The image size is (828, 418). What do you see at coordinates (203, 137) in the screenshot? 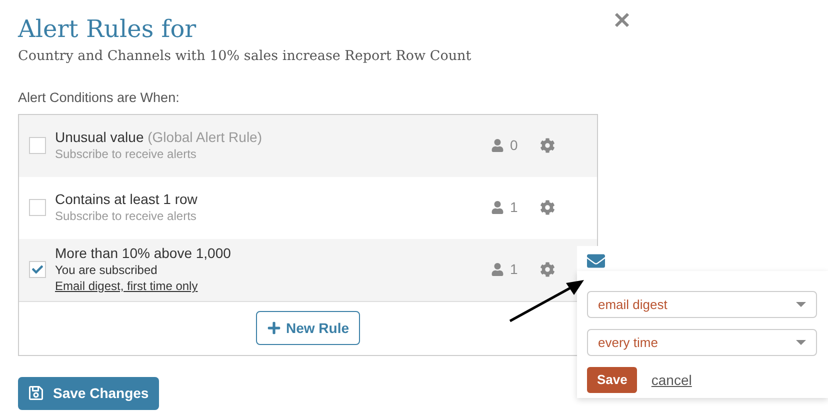
I see `rule-tag: (Global Alert Rule)` at bounding box center [203, 137].